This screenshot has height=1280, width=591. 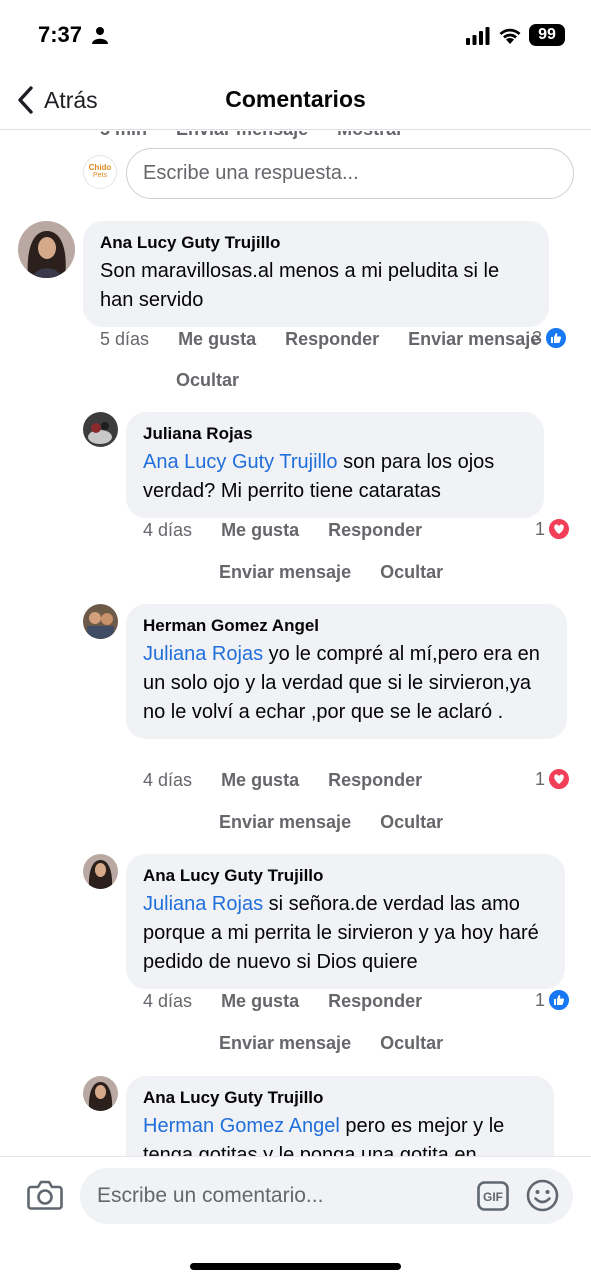 What do you see at coordinates (60, 34) in the screenshot?
I see `status-time: 7:37` at bounding box center [60, 34].